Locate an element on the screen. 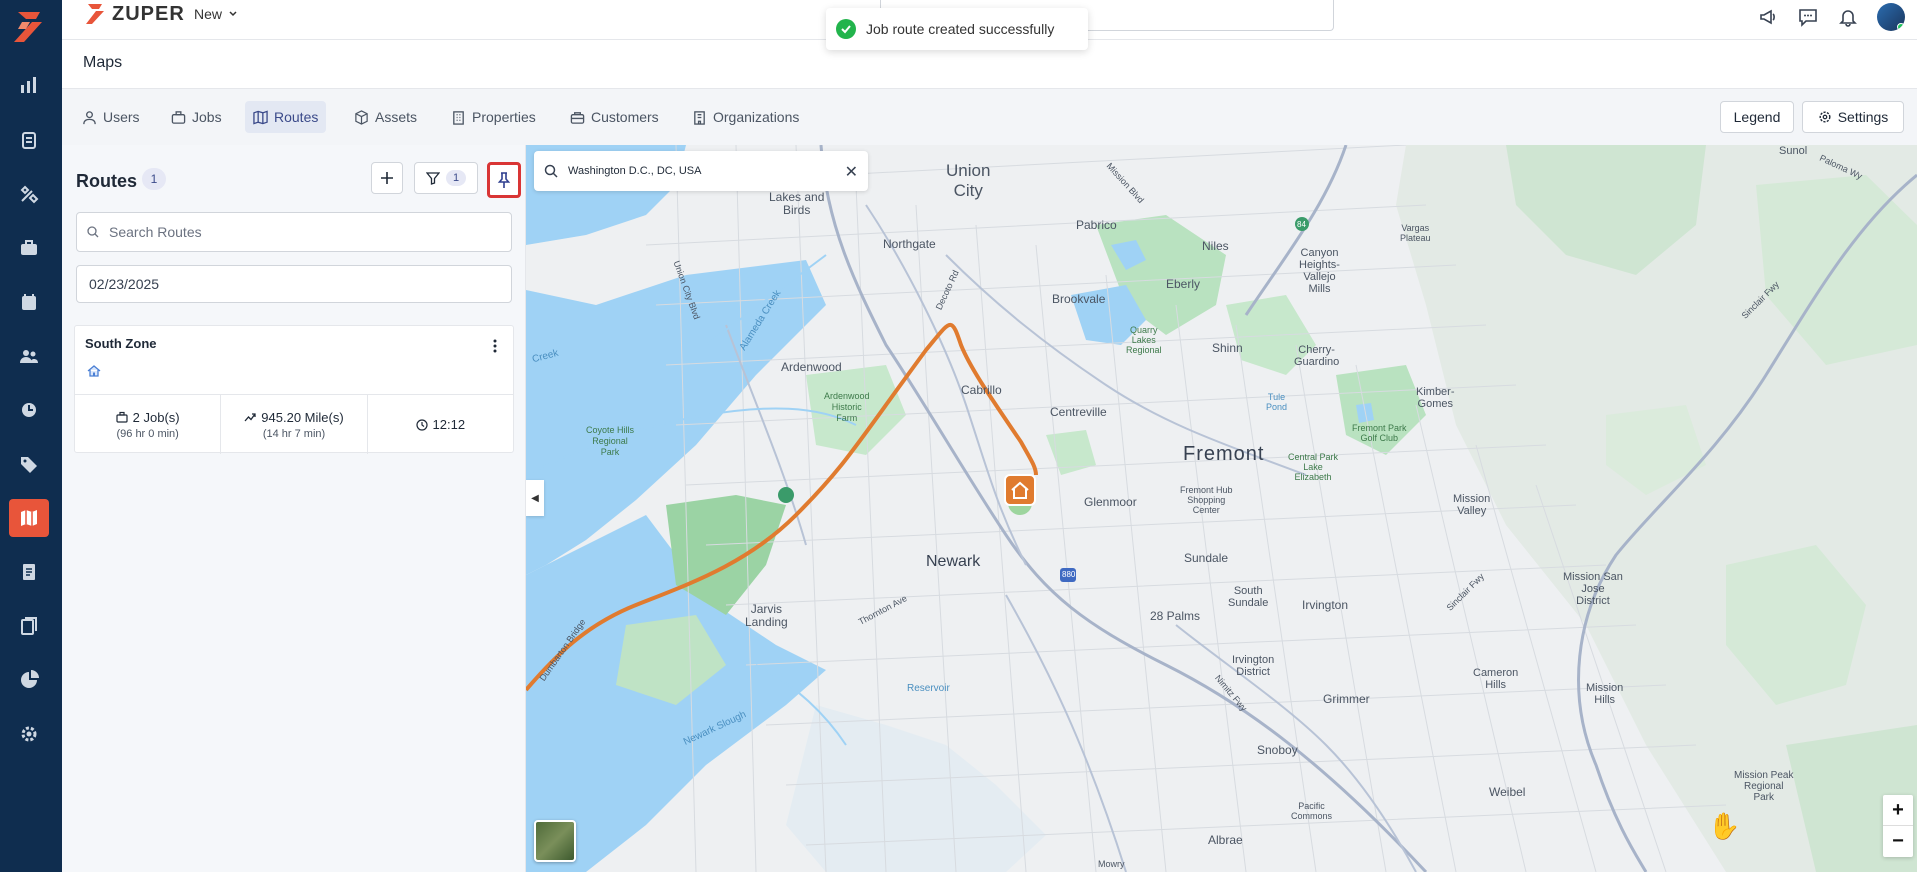 Image resolution: width=1917 pixels, height=872 pixels. maps-icon is located at coordinates (29, 518).